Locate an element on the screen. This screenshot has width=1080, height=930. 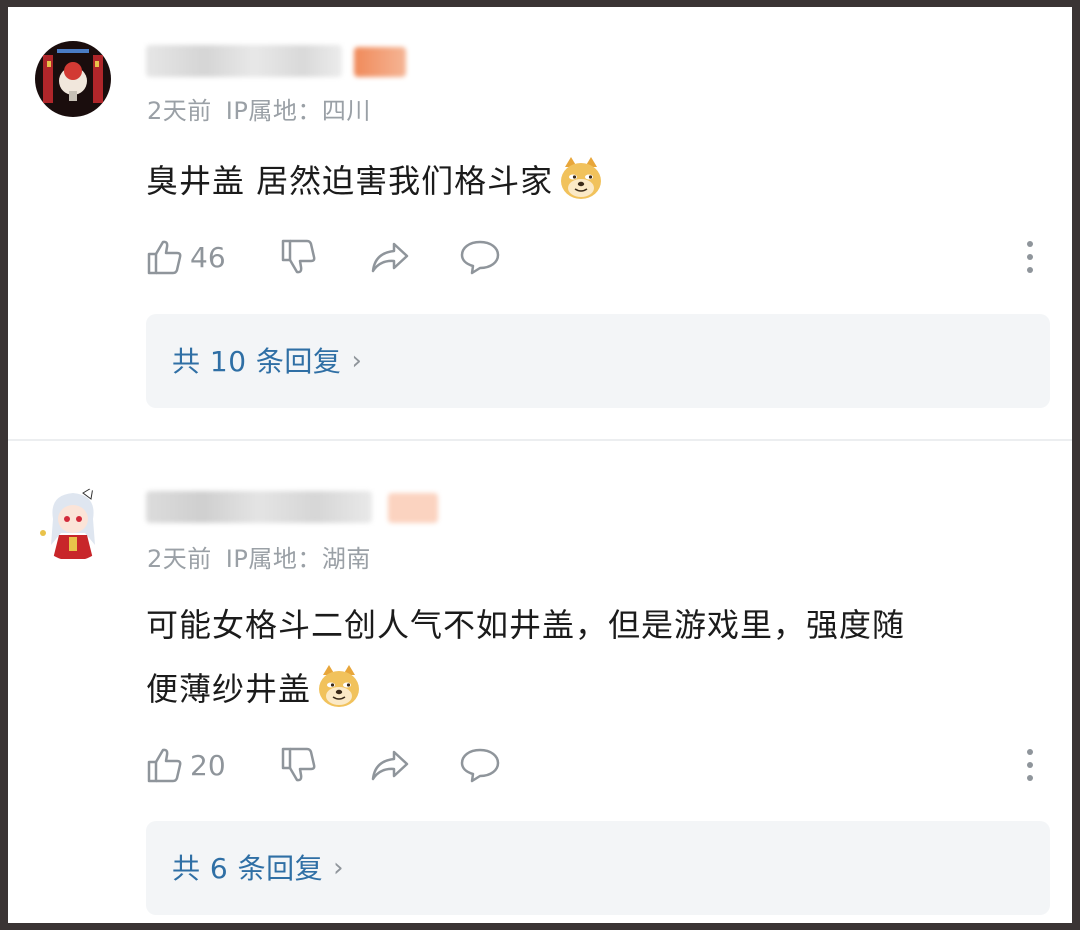
comment-actions: 20 is located at coordinates (596, 765).